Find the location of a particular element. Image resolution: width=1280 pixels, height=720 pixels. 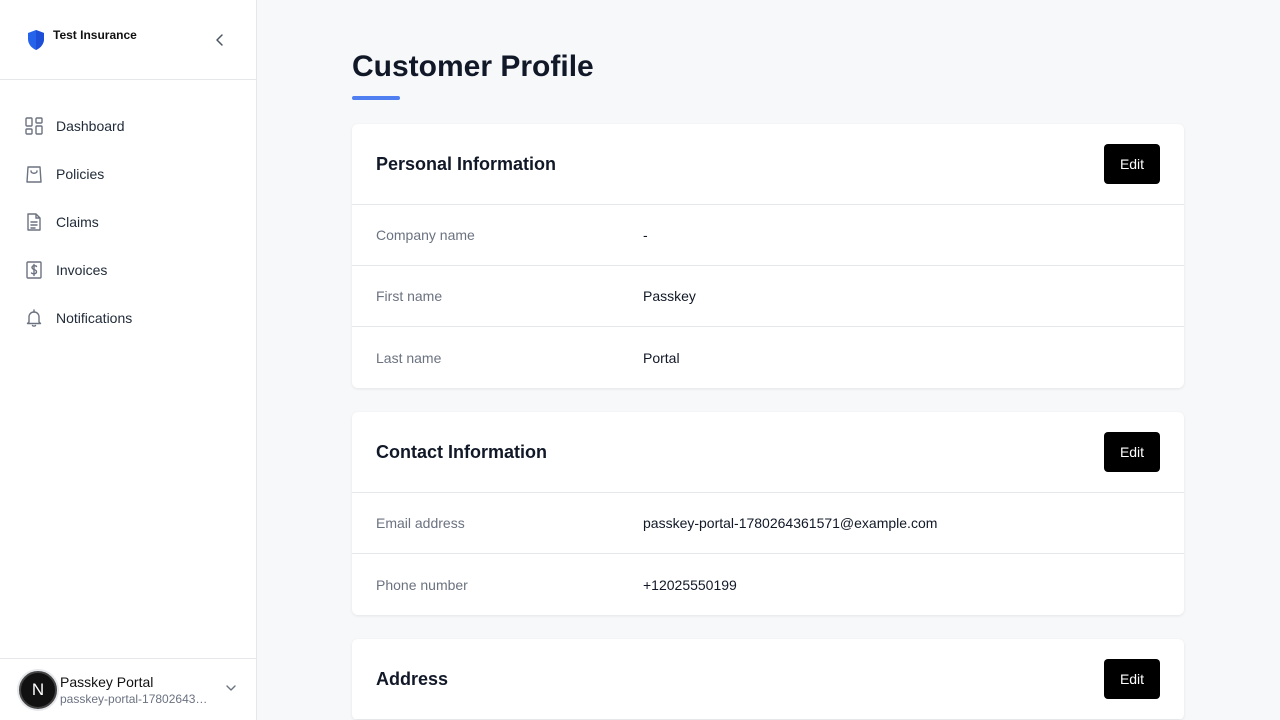

field-row-last-name: Last name Portal is located at coordinates (768, 357).